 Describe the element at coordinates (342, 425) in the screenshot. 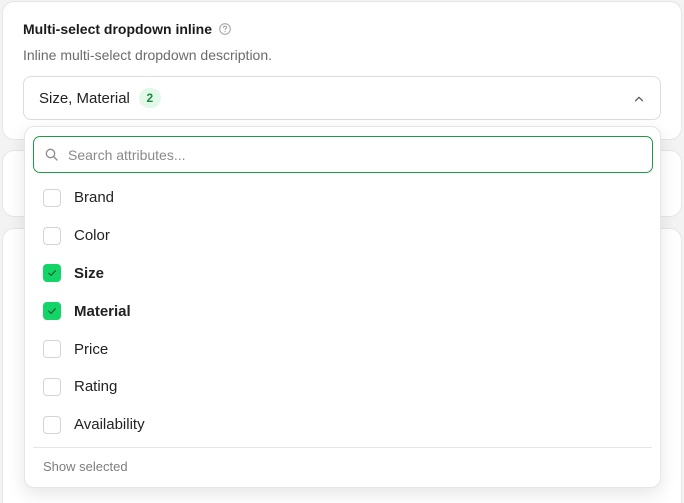

I see `option-availability: Availability` at that location.